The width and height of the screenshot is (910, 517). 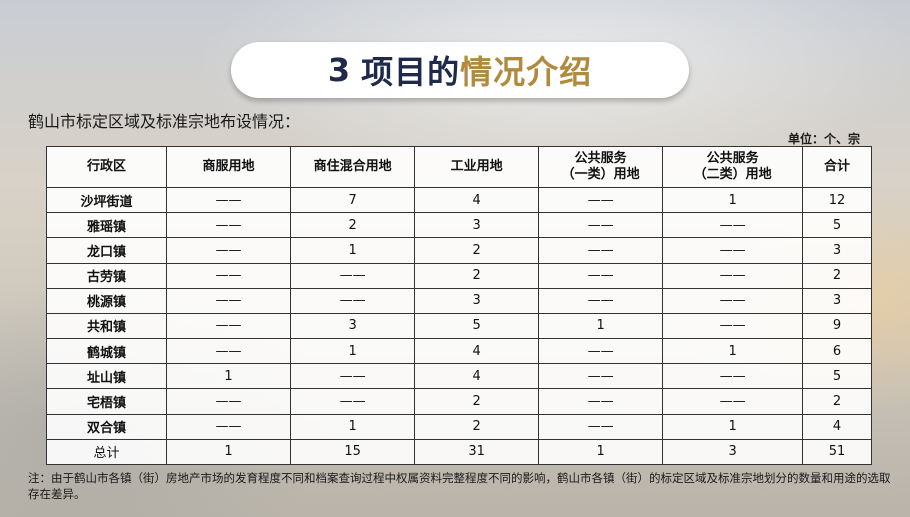 What do you see at coordinates (600, 174) in the screenshot?
I see `column-header-line: （一类）用地` at bounding box center [600, 174].